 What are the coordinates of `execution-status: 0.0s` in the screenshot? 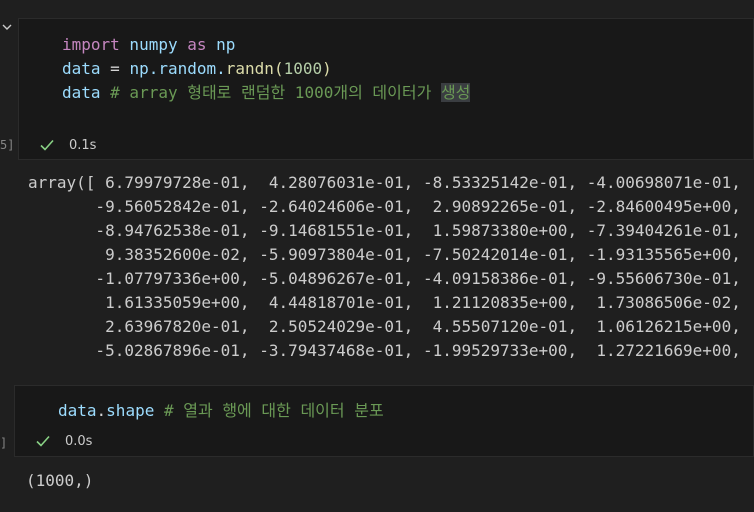 It's located at (63, 441).